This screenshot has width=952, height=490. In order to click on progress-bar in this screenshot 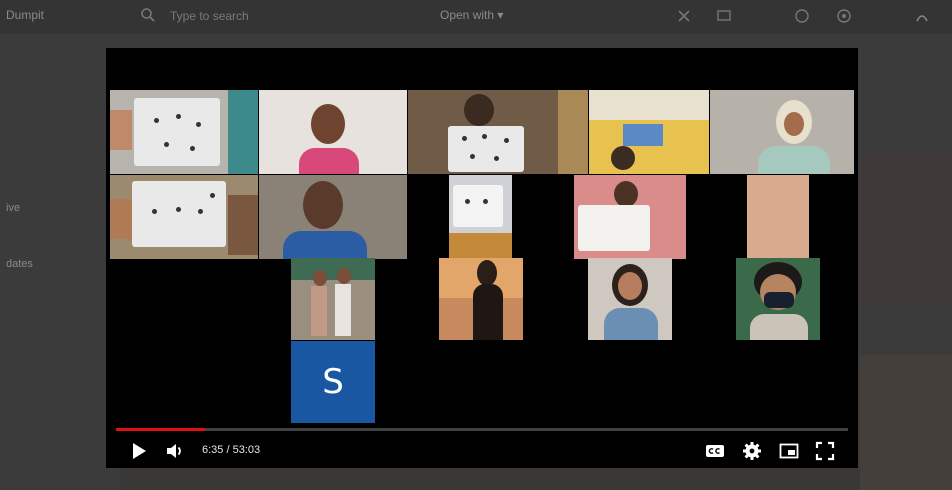, I will do `click(482, 429)`.